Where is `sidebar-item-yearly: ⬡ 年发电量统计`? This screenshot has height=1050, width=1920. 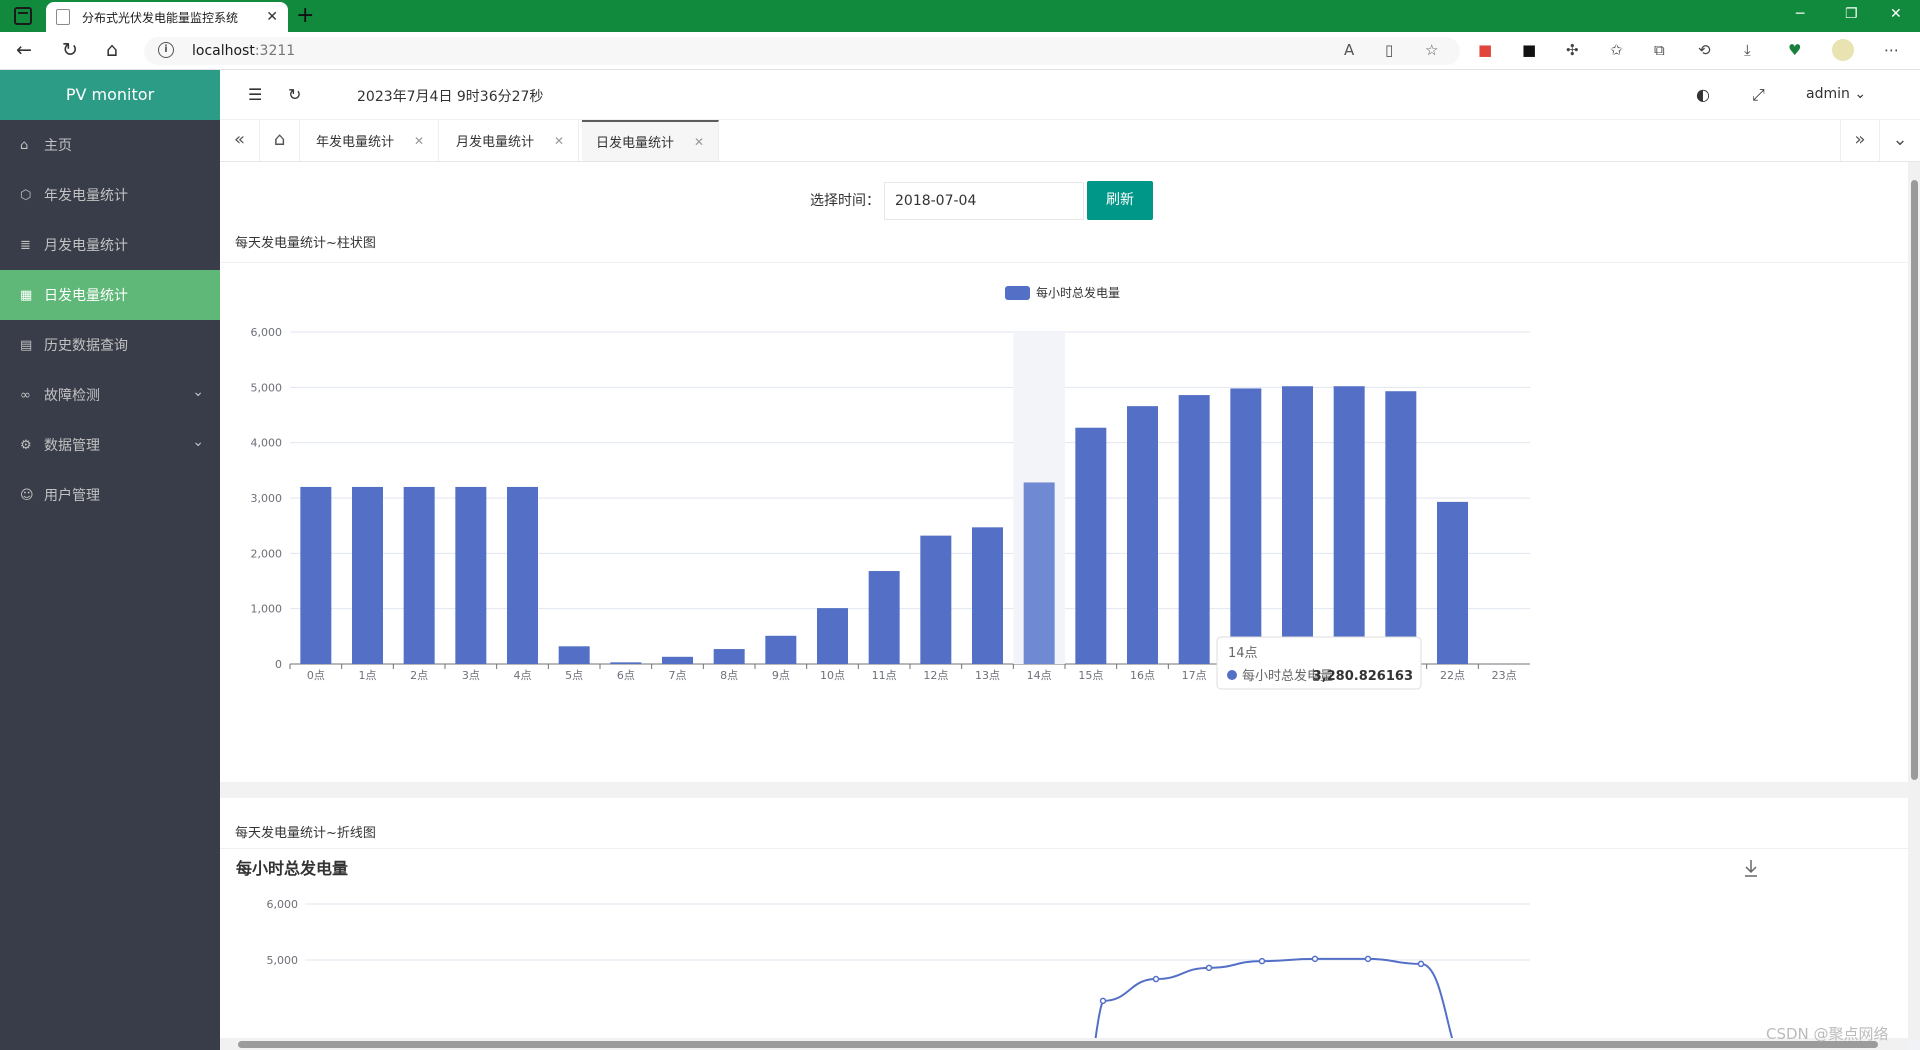
sidebar-item-yearly: ⬡ 年发电量统计 is located at coordinates (110, 195).